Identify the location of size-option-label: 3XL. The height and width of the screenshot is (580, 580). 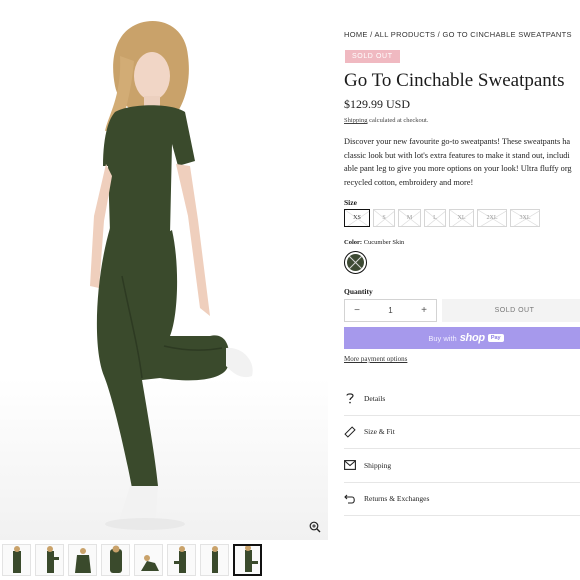
(525, 218).